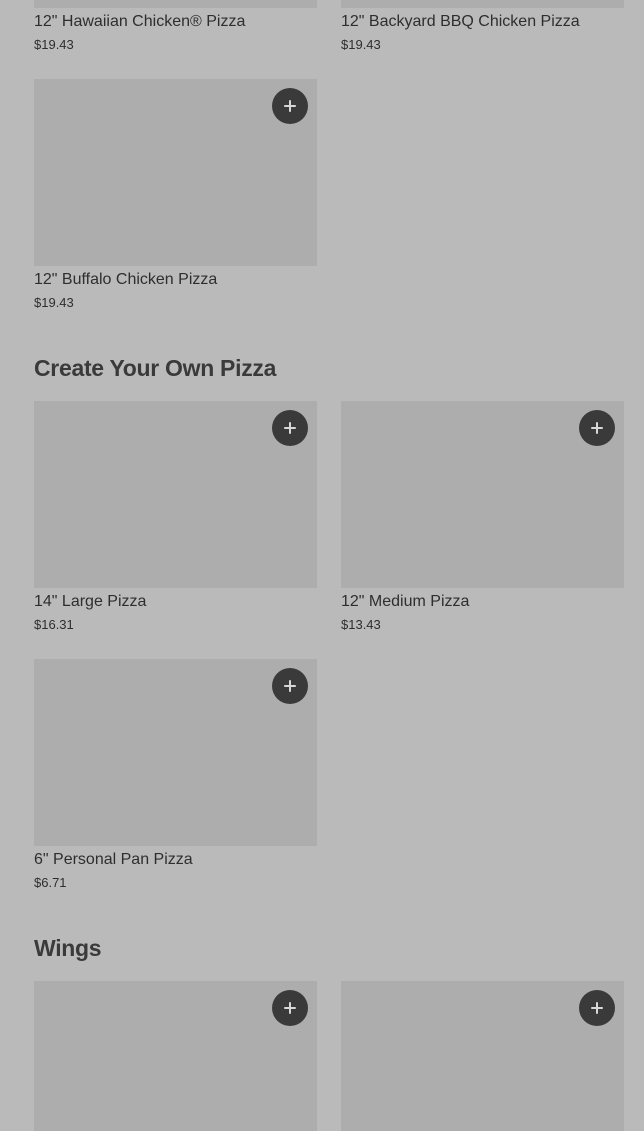 The width and height of the screenshot is (644, 1131). Describe the element at coordinates (361, 624) in the screenshot. I see `item-price: $13.43` at that location.